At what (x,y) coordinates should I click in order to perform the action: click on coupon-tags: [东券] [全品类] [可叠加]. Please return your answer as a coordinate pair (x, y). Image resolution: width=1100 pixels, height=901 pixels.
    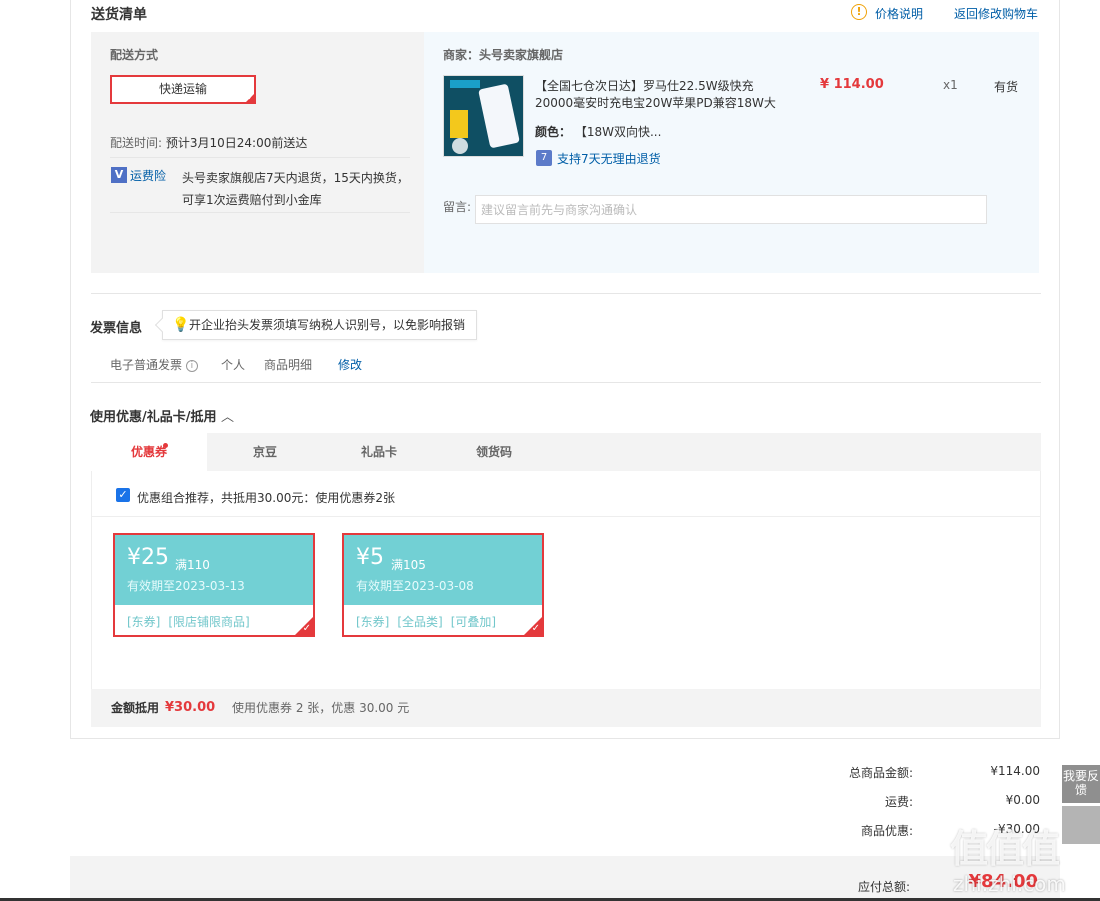
    Looking at the image, I should click on (430, 621).